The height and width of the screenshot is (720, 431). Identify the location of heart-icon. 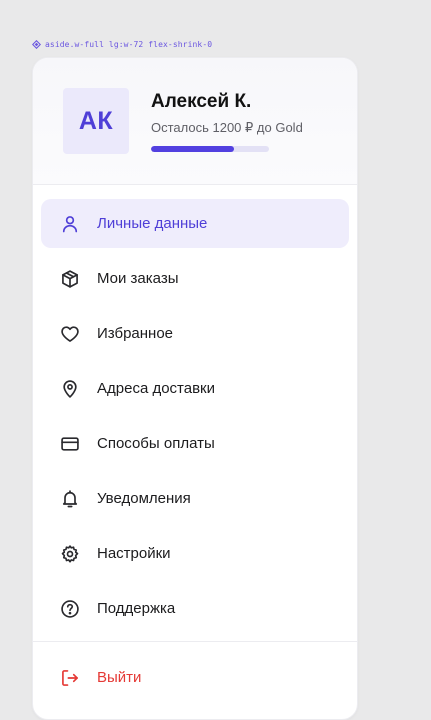
(70, 334).